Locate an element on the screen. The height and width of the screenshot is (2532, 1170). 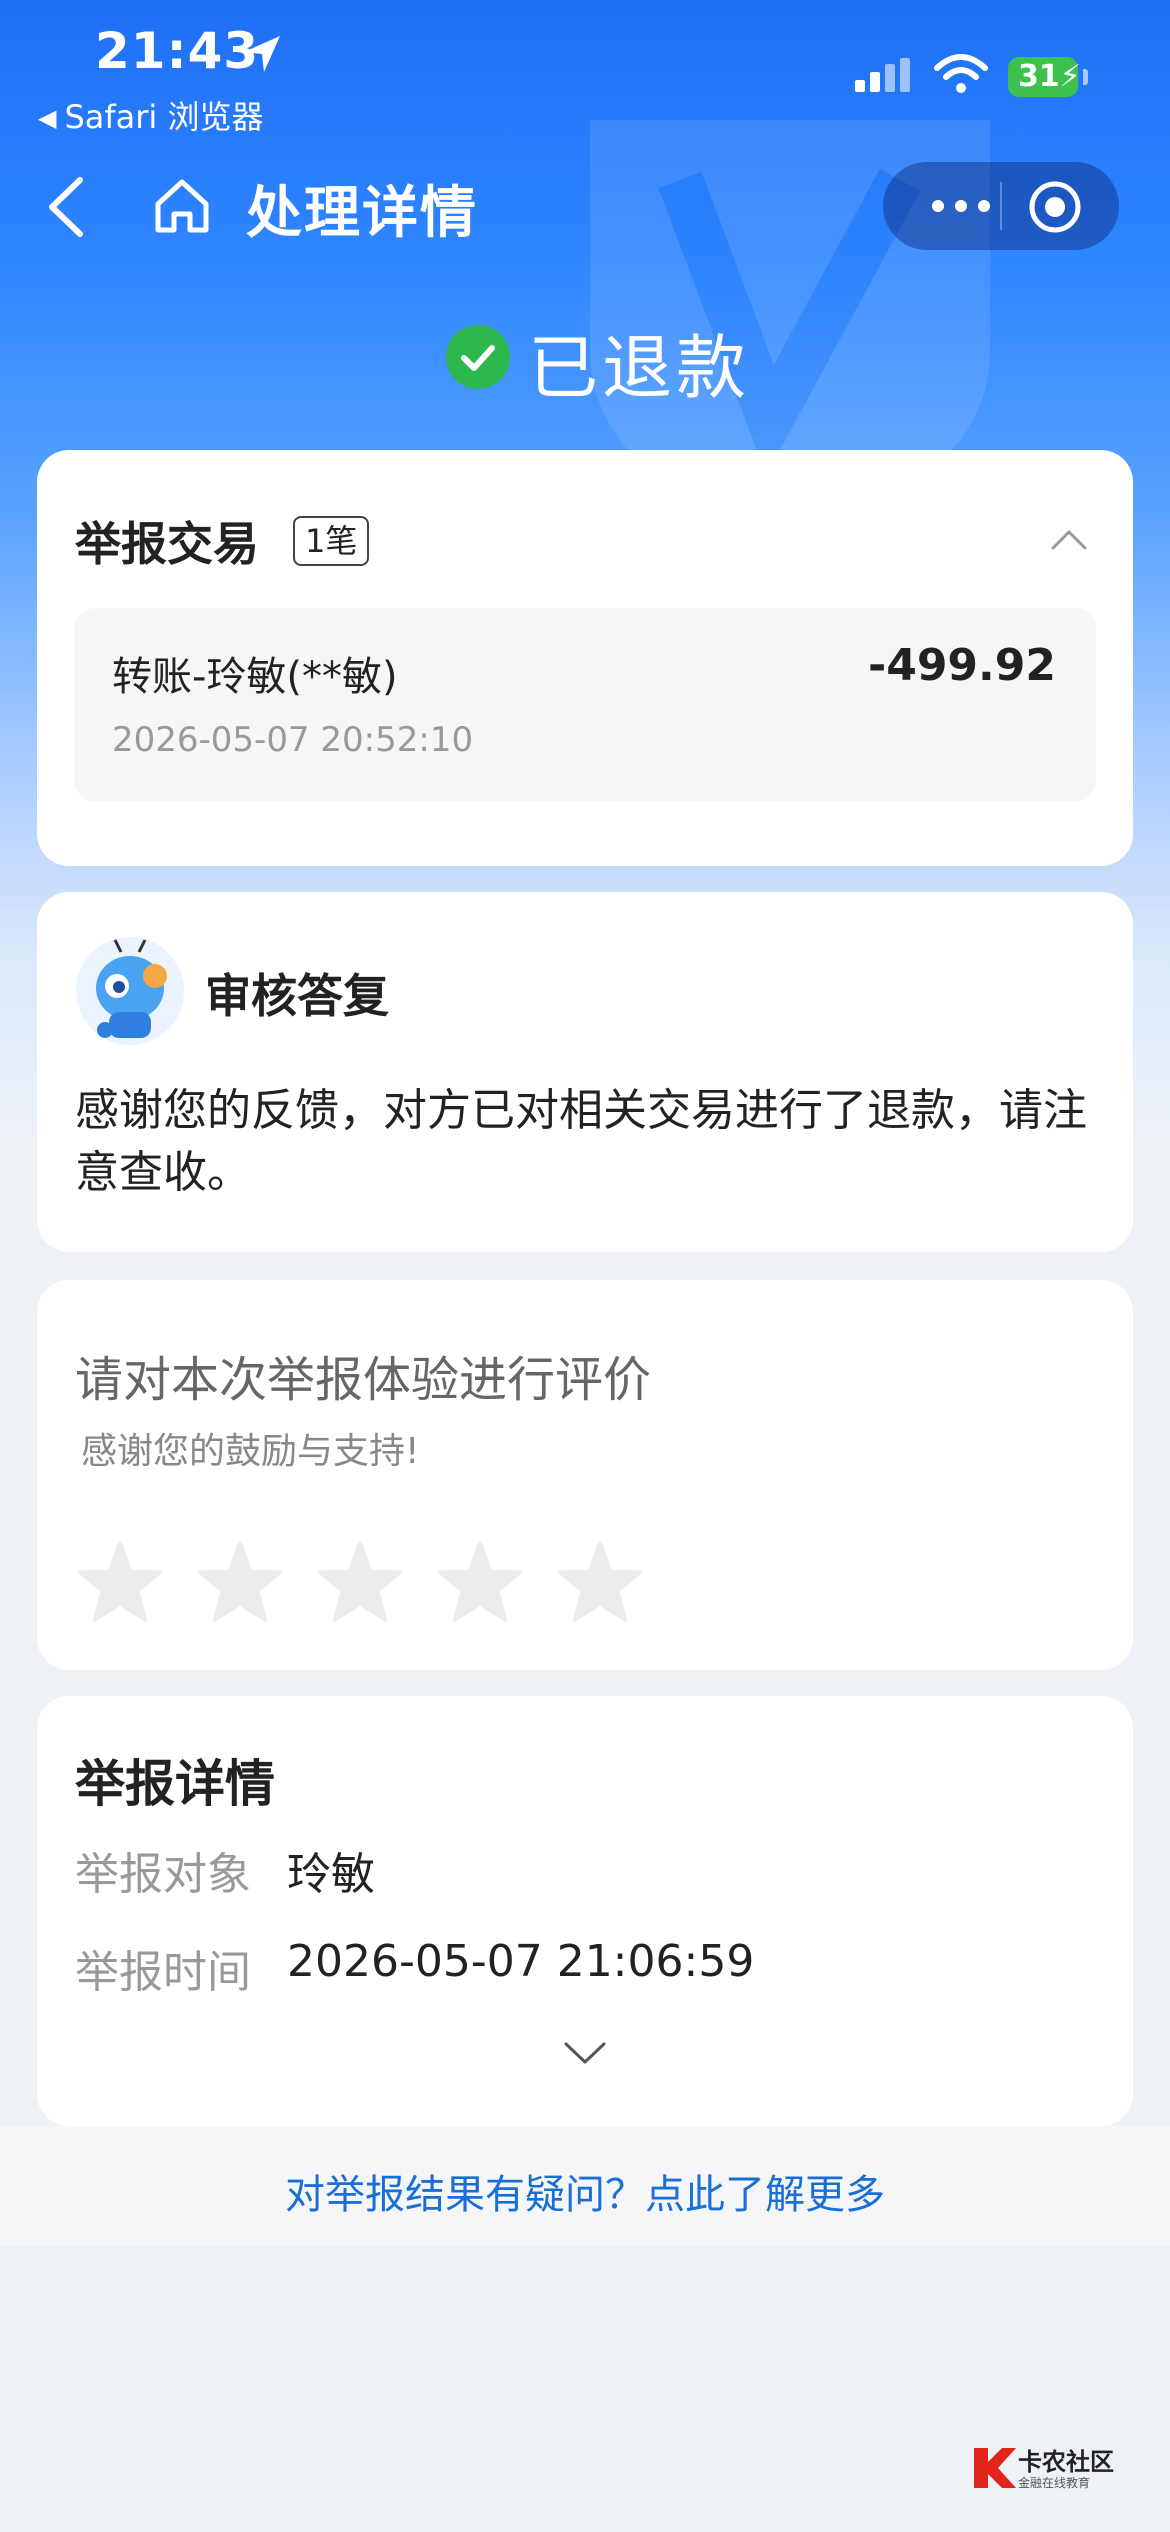
transaction-amount: -499.92 is located at coordinates (961, 665).